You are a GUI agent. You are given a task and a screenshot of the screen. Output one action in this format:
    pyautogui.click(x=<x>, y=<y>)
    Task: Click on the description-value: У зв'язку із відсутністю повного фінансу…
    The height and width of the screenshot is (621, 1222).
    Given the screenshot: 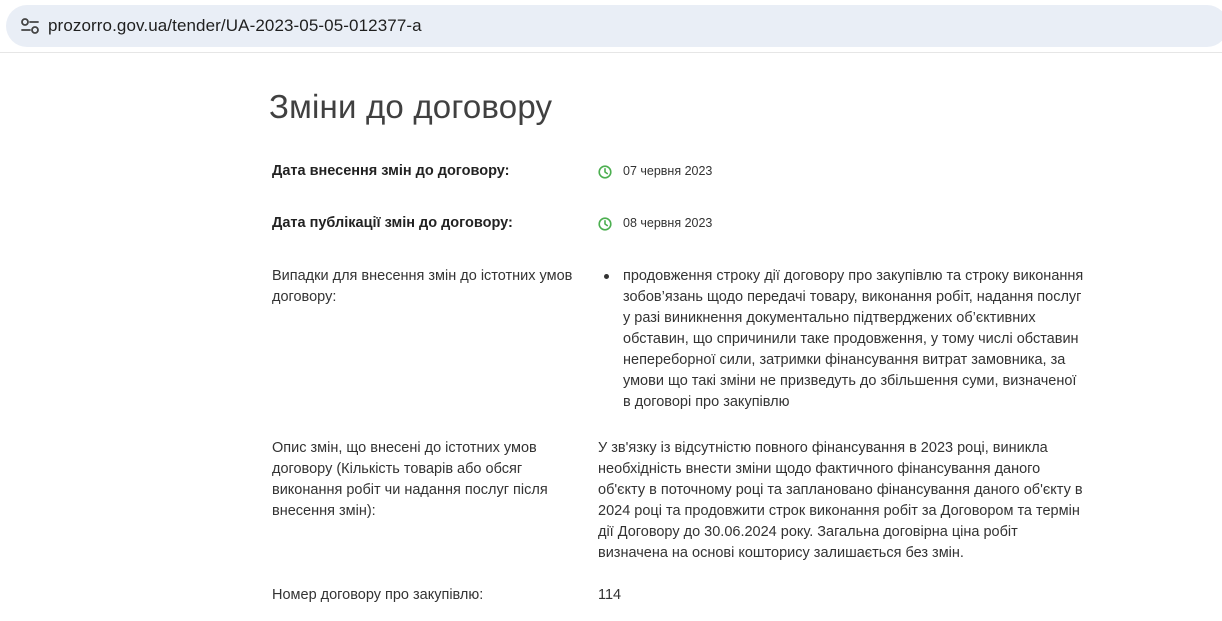 What is the action you would take?
    pyautogui.click(x=840, y=500)
    